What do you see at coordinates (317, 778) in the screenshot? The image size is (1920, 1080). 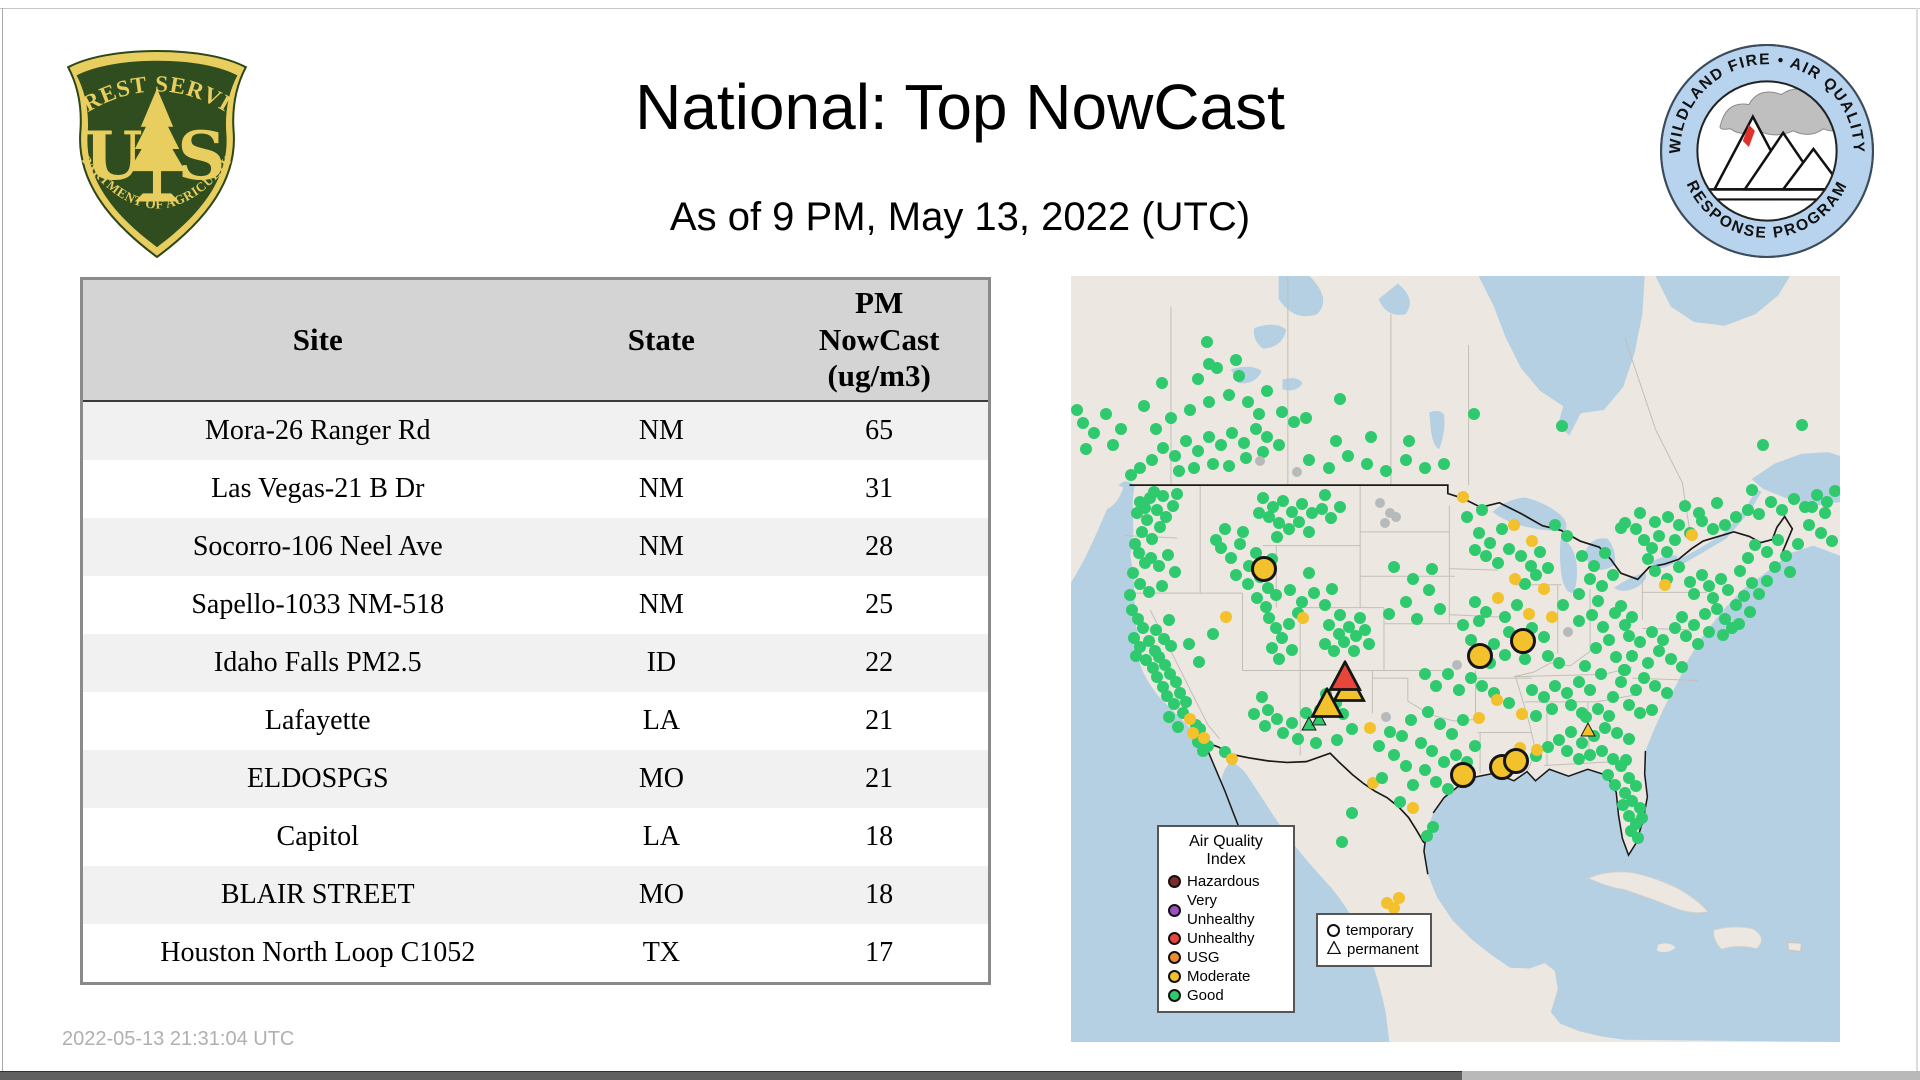 I see `table-cell: ELDOSPGS` at bounding box center [317, 778].